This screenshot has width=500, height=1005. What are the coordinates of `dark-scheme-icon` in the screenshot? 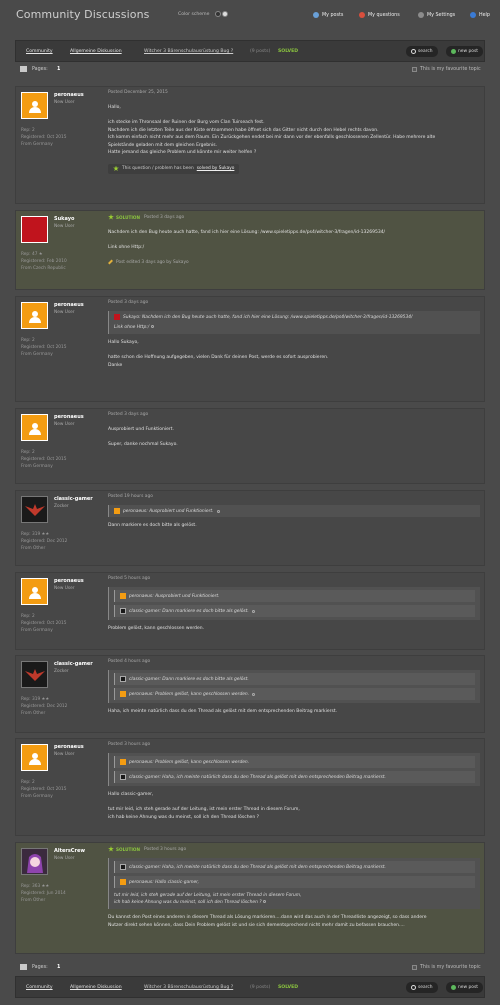 It's located at (218, 14).